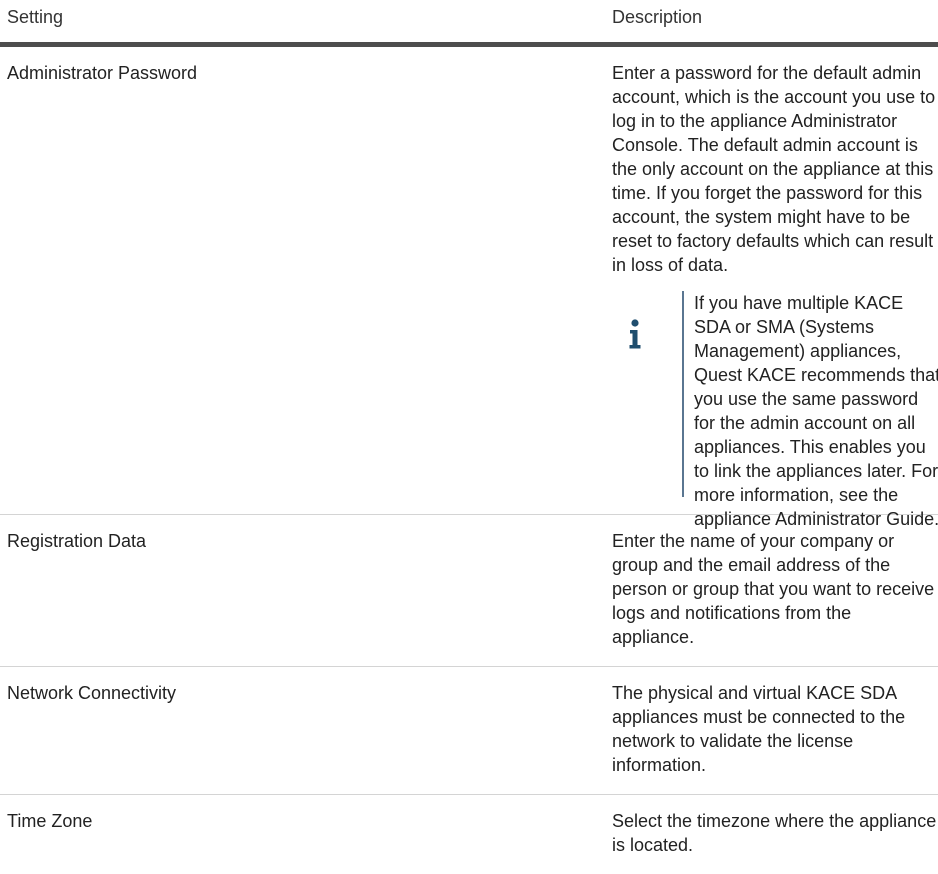 The image size is (938, 874). I want to click on note-divider, so click(683, 394).